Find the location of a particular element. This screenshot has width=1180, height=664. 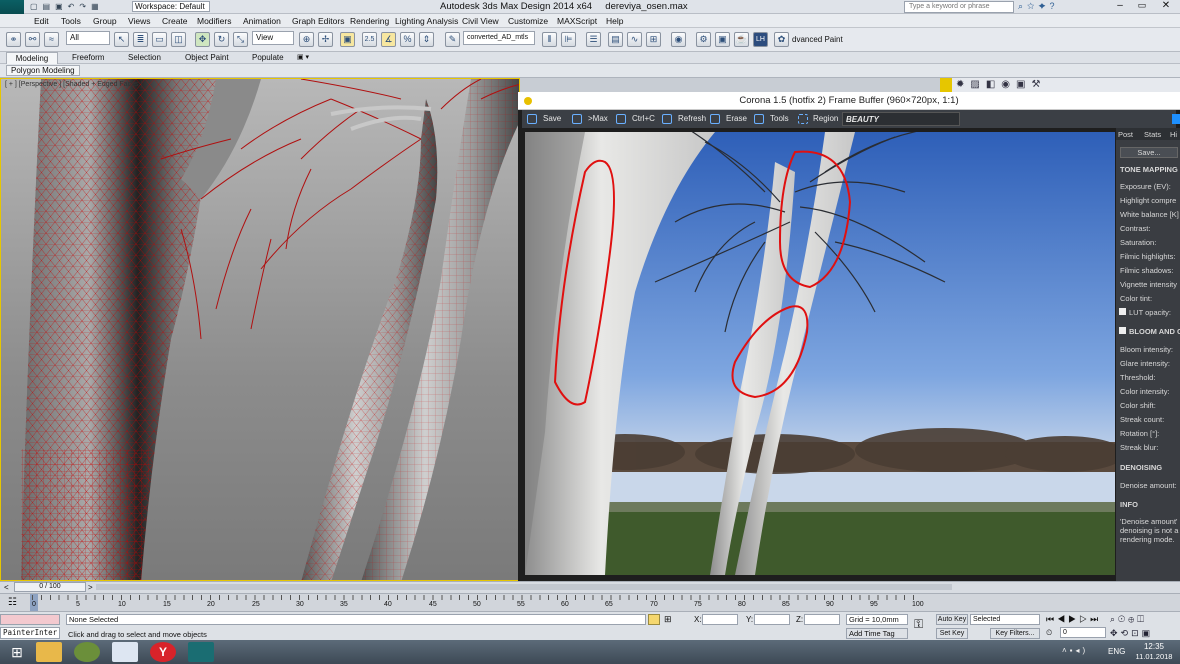

menu-civil-view: Civil View is located at coordinates (480, 21).